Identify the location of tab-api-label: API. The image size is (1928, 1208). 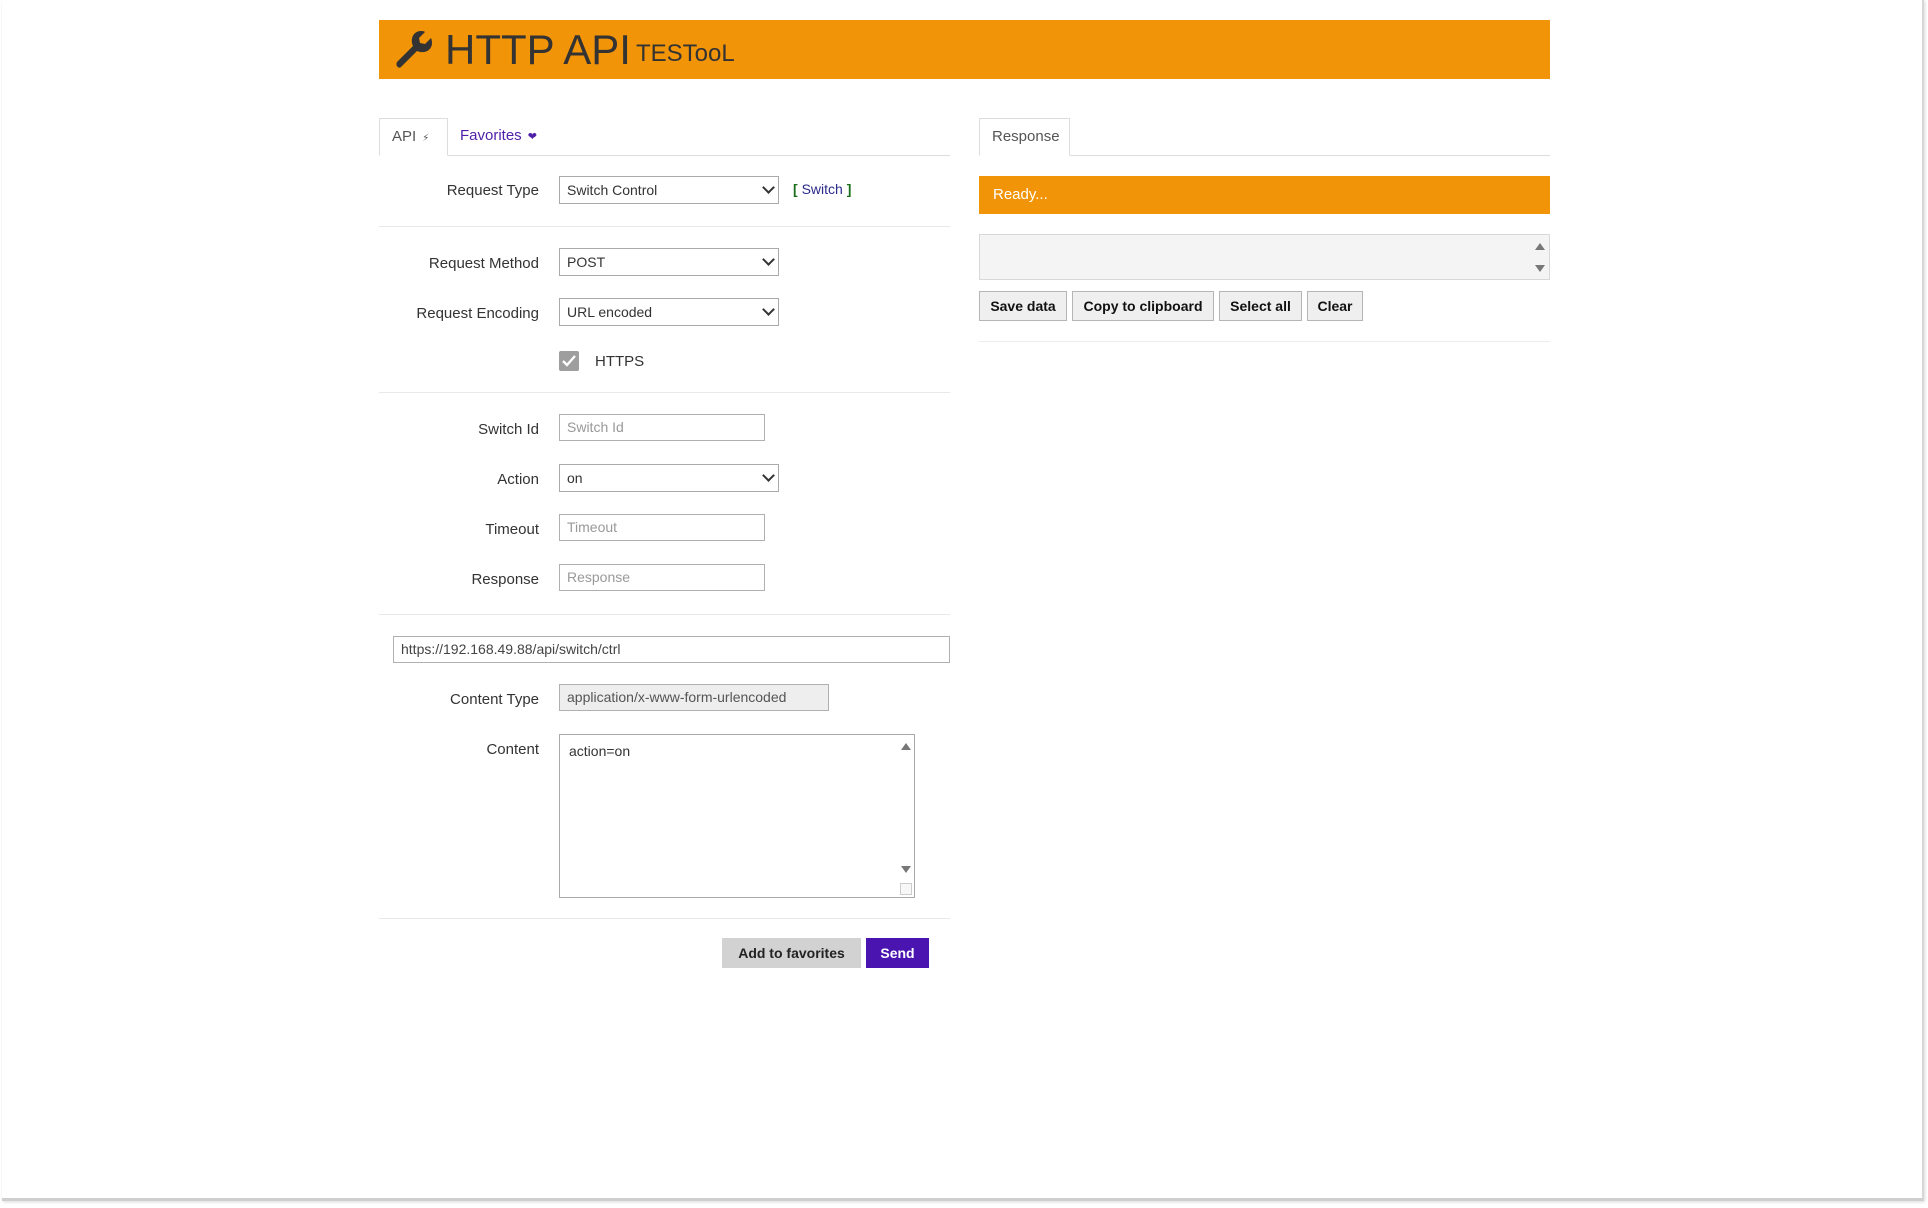
(404, 136).